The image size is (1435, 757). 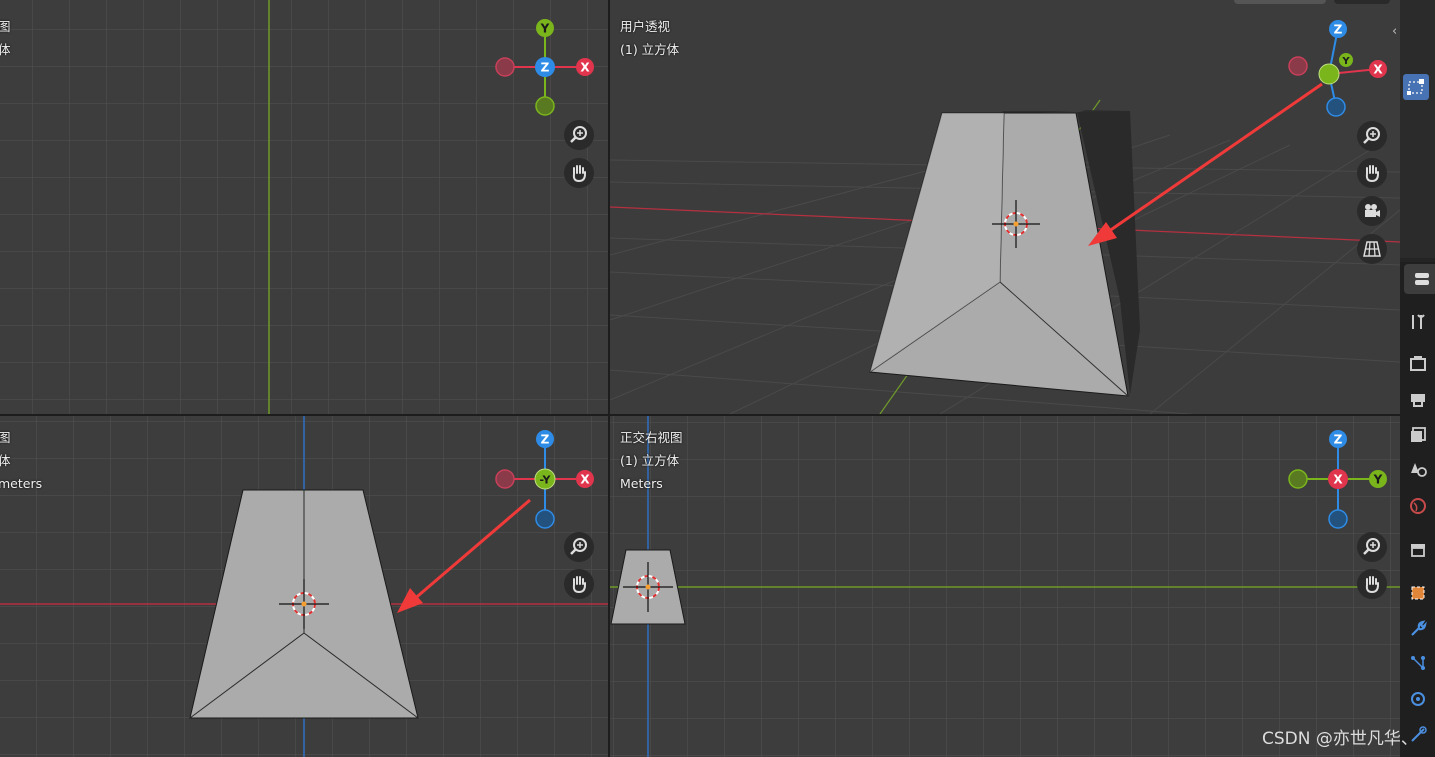 I want to click on toolbar-region, so click(x=1417, y=129).